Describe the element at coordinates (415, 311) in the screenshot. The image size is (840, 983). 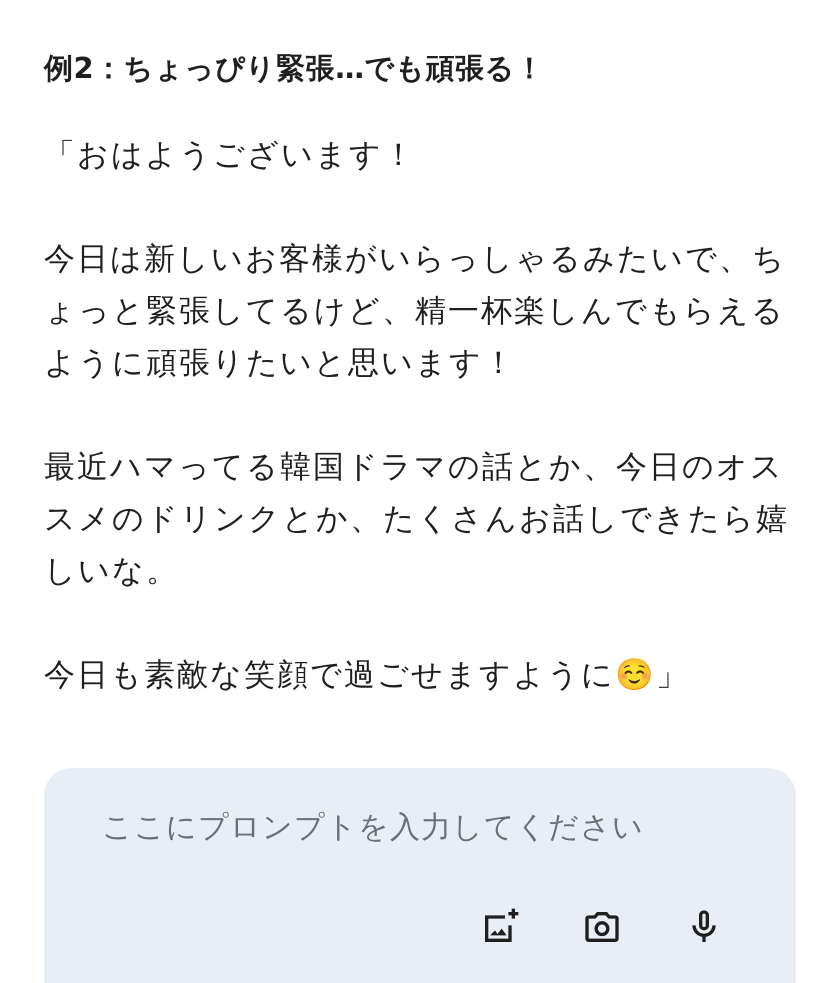
I see `paragraph: 今日は新しいお客様がいらっしゃるみたいで、ちょっと緊張してるけど、精一杯楽しんでもらえるように頑張りたいと思います！` at that location.